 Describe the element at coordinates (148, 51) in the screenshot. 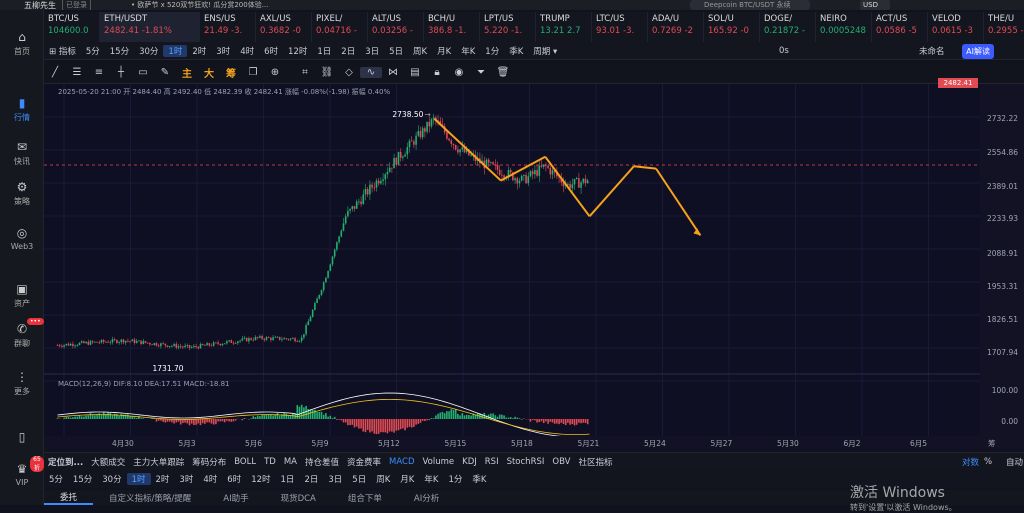

I see `timeframe-3: 30分` at that location.